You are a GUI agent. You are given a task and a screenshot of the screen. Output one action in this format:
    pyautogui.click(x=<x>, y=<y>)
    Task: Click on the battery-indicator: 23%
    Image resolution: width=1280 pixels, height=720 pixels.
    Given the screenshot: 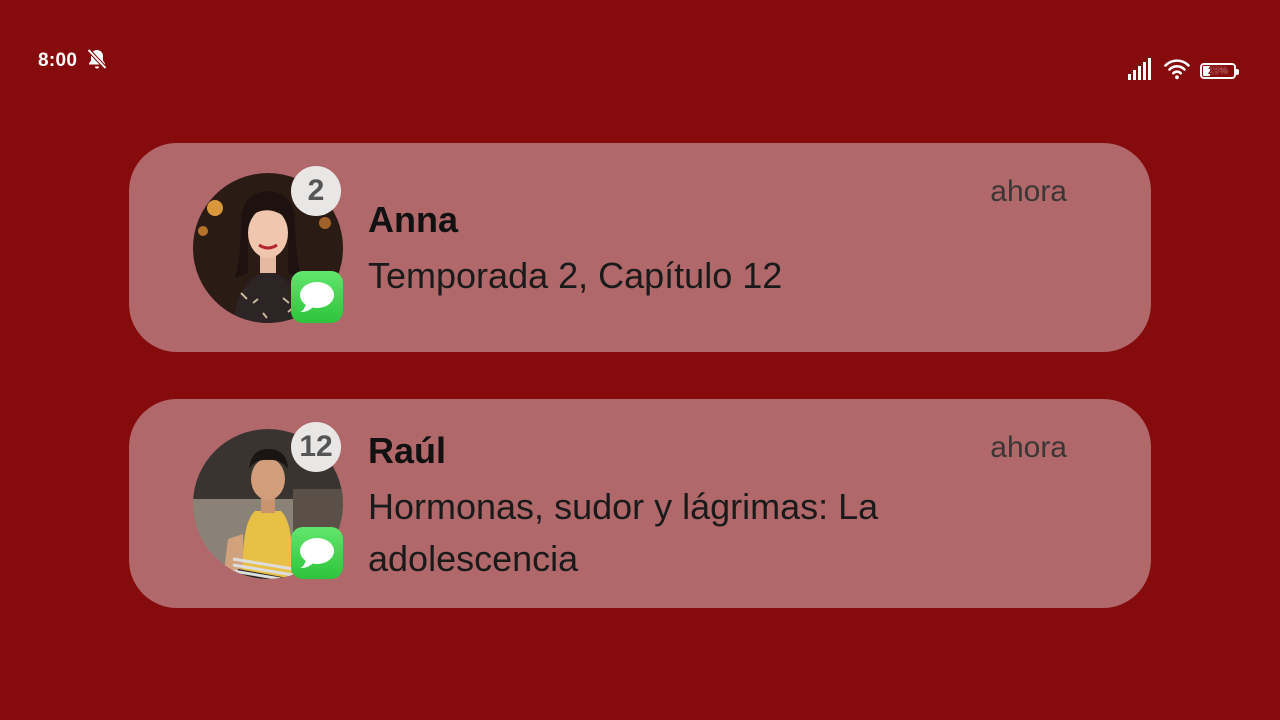 What is the action you would take?
    pyautogui.click(x=1219, y=71)
    